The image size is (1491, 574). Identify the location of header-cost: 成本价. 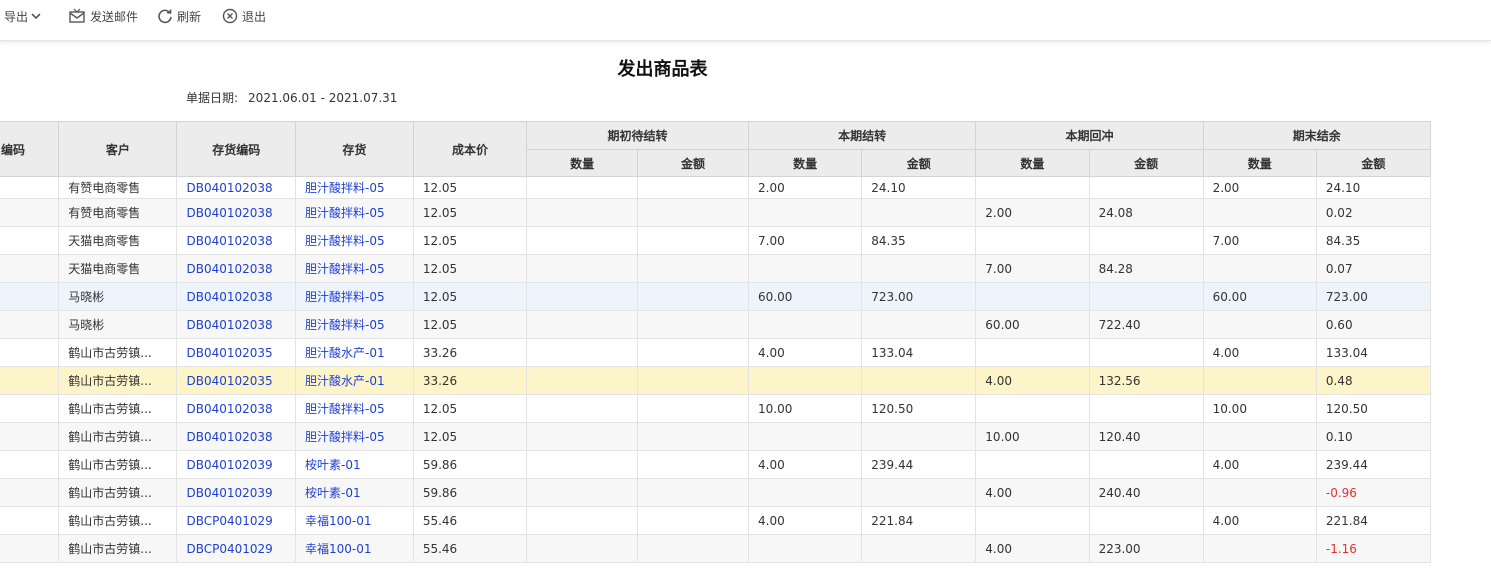
(470, 149).